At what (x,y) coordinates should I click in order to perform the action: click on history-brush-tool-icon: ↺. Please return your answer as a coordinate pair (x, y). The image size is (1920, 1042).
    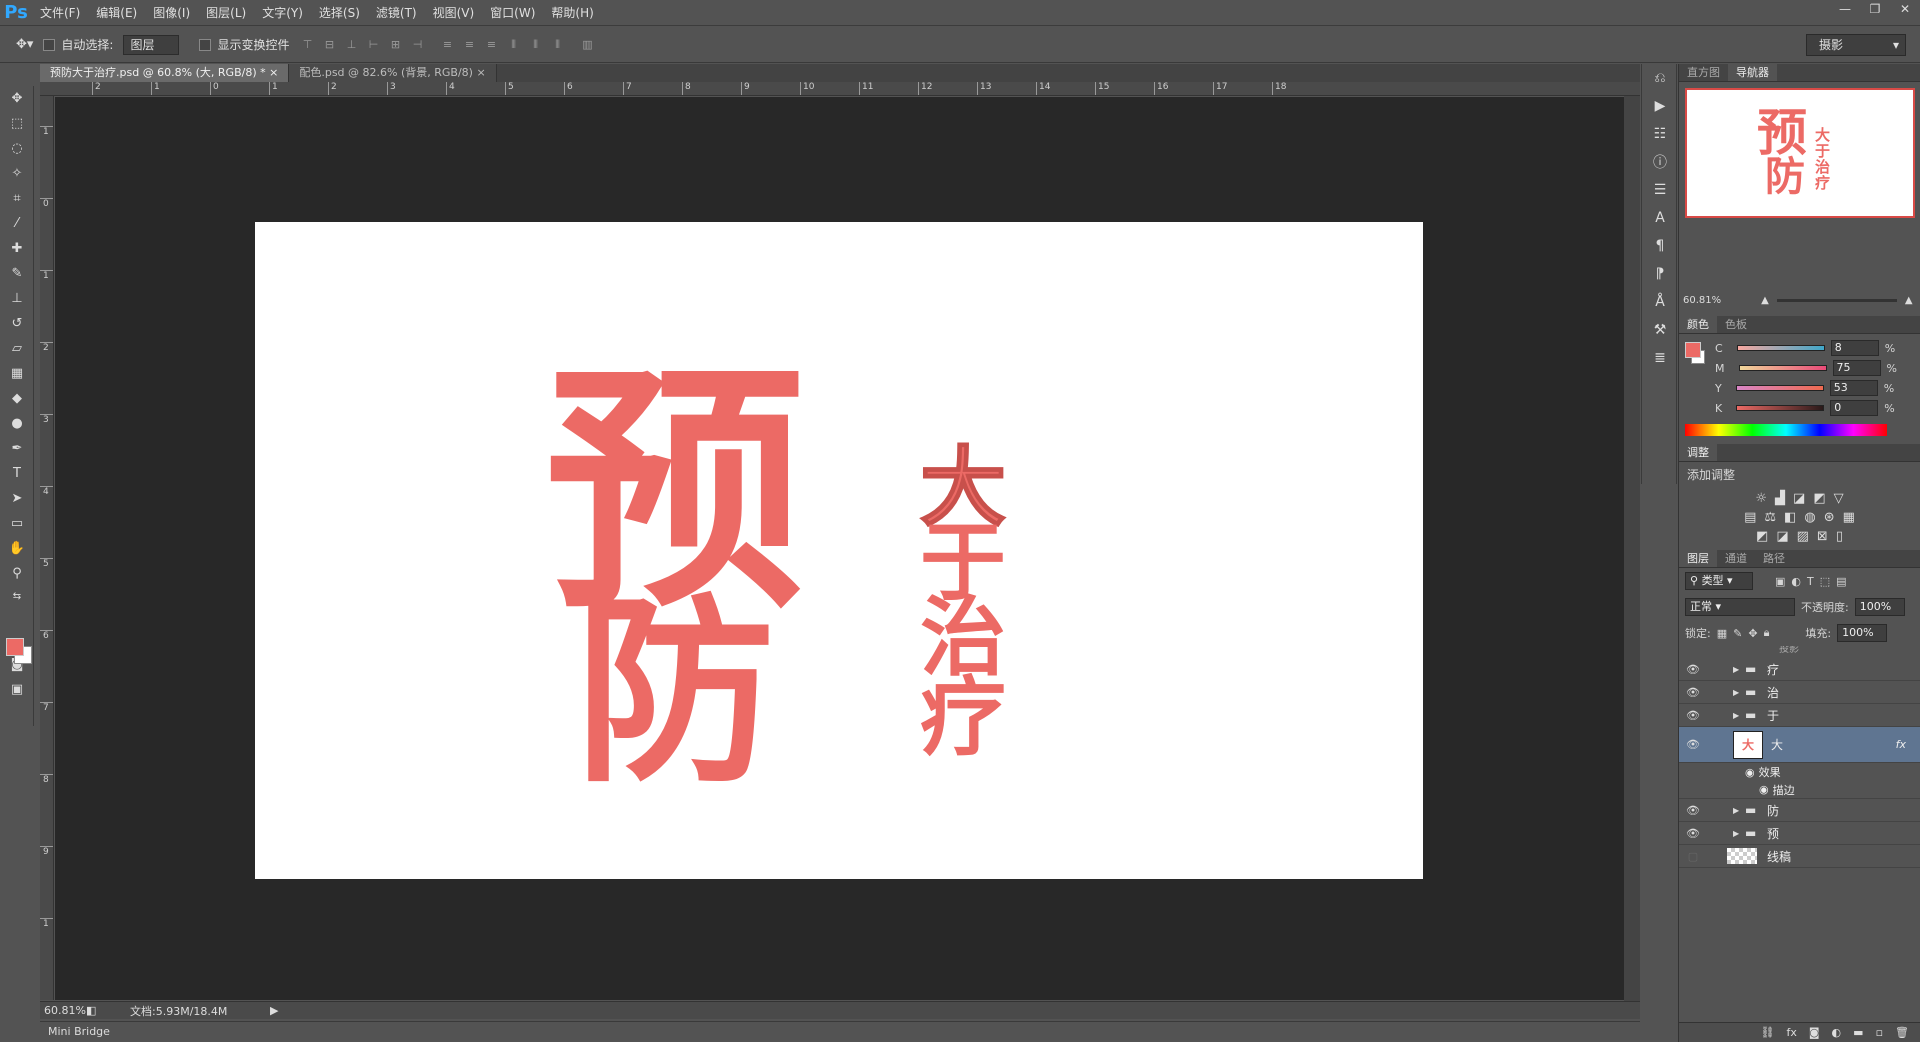
    Looking at the image, I should click on (17, 323).